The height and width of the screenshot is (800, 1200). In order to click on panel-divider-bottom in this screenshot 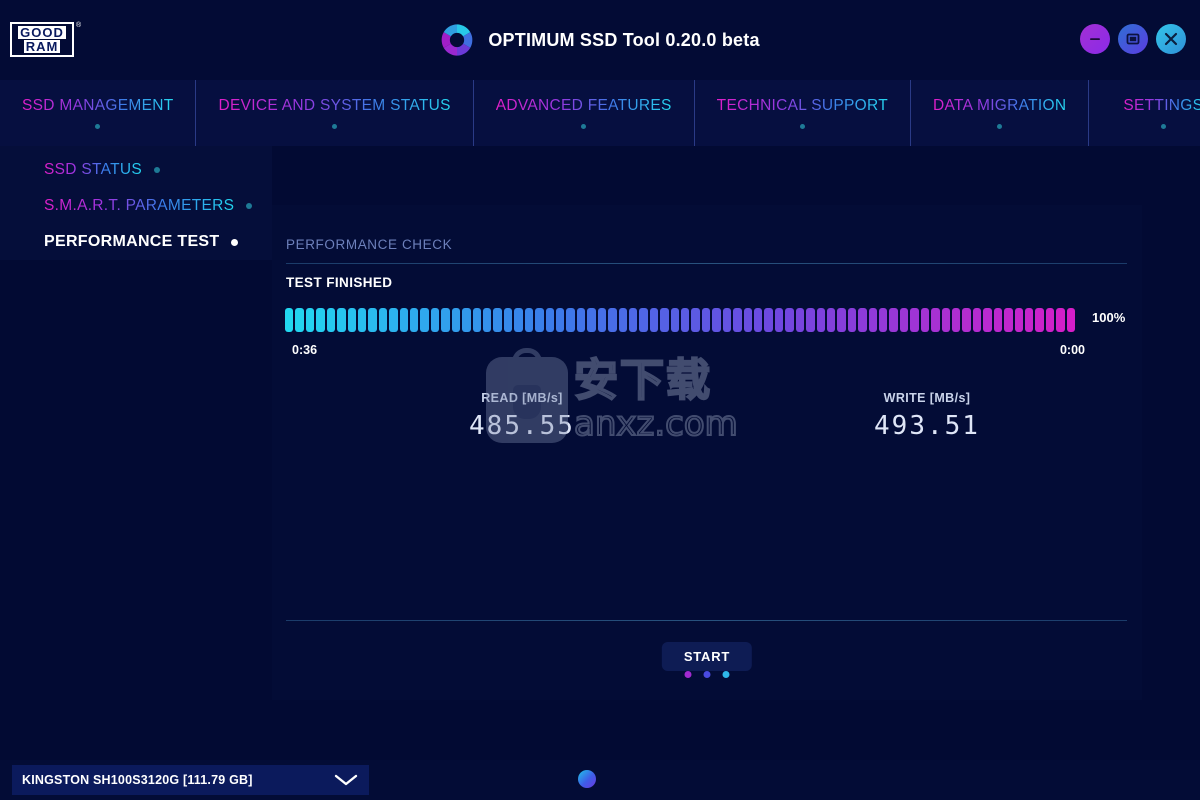, I will do `click(706, 620)`.